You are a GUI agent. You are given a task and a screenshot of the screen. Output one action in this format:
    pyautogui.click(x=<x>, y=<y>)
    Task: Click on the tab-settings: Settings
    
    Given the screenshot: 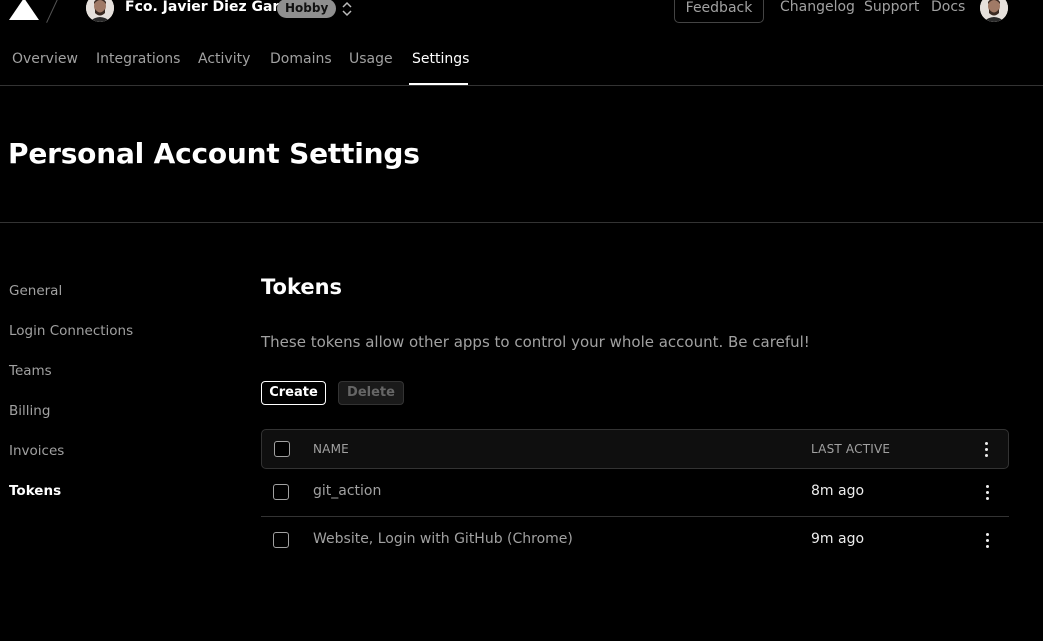 What is the action you would take?
    pyautogui.click(x=440, y=68)
    